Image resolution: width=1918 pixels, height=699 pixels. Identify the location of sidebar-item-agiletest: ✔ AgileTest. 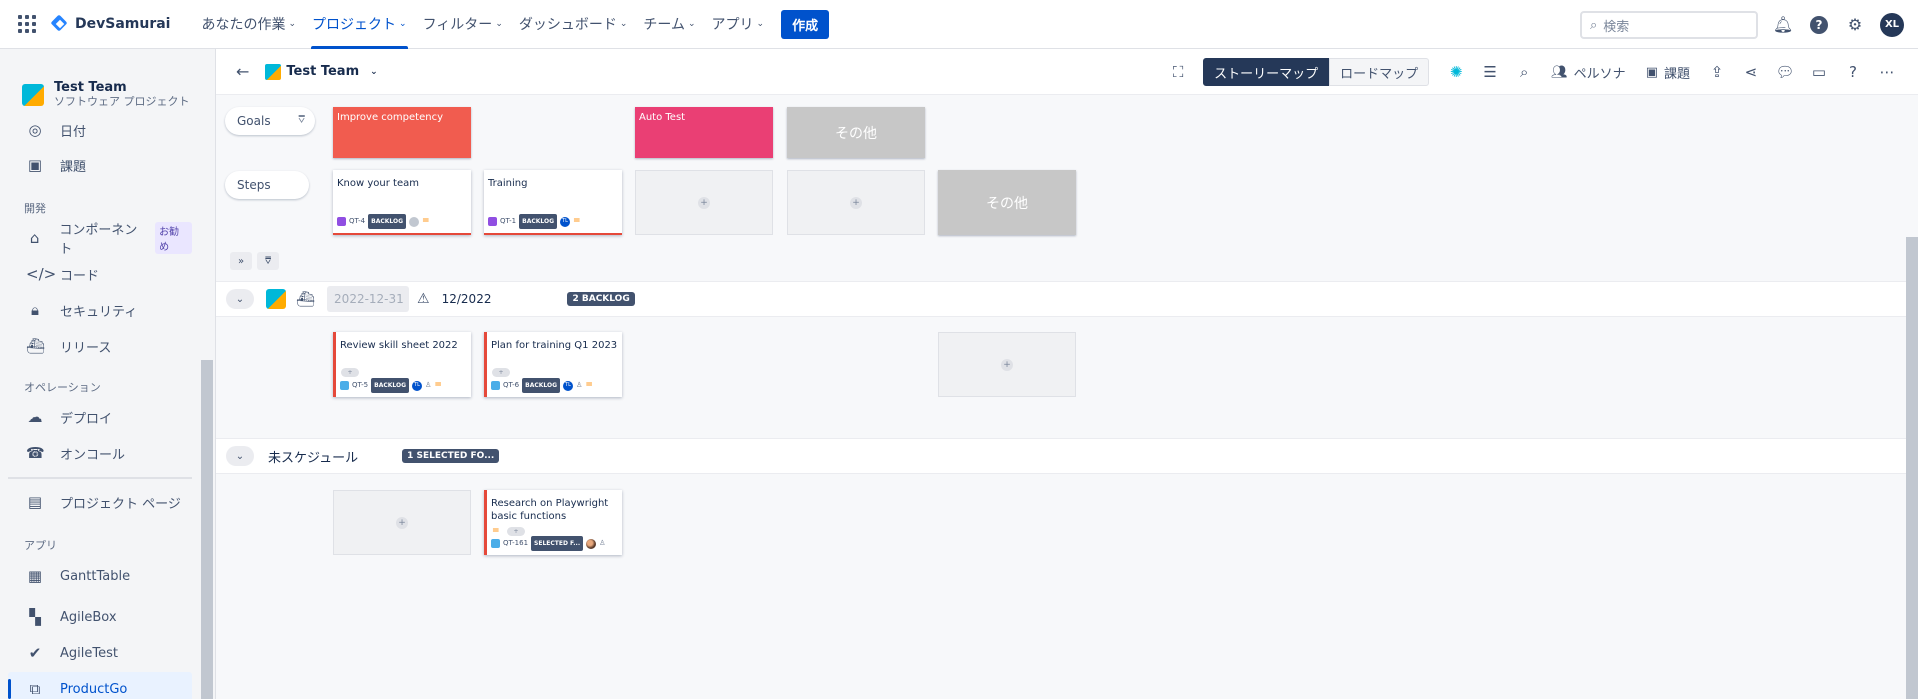
(100, 653).